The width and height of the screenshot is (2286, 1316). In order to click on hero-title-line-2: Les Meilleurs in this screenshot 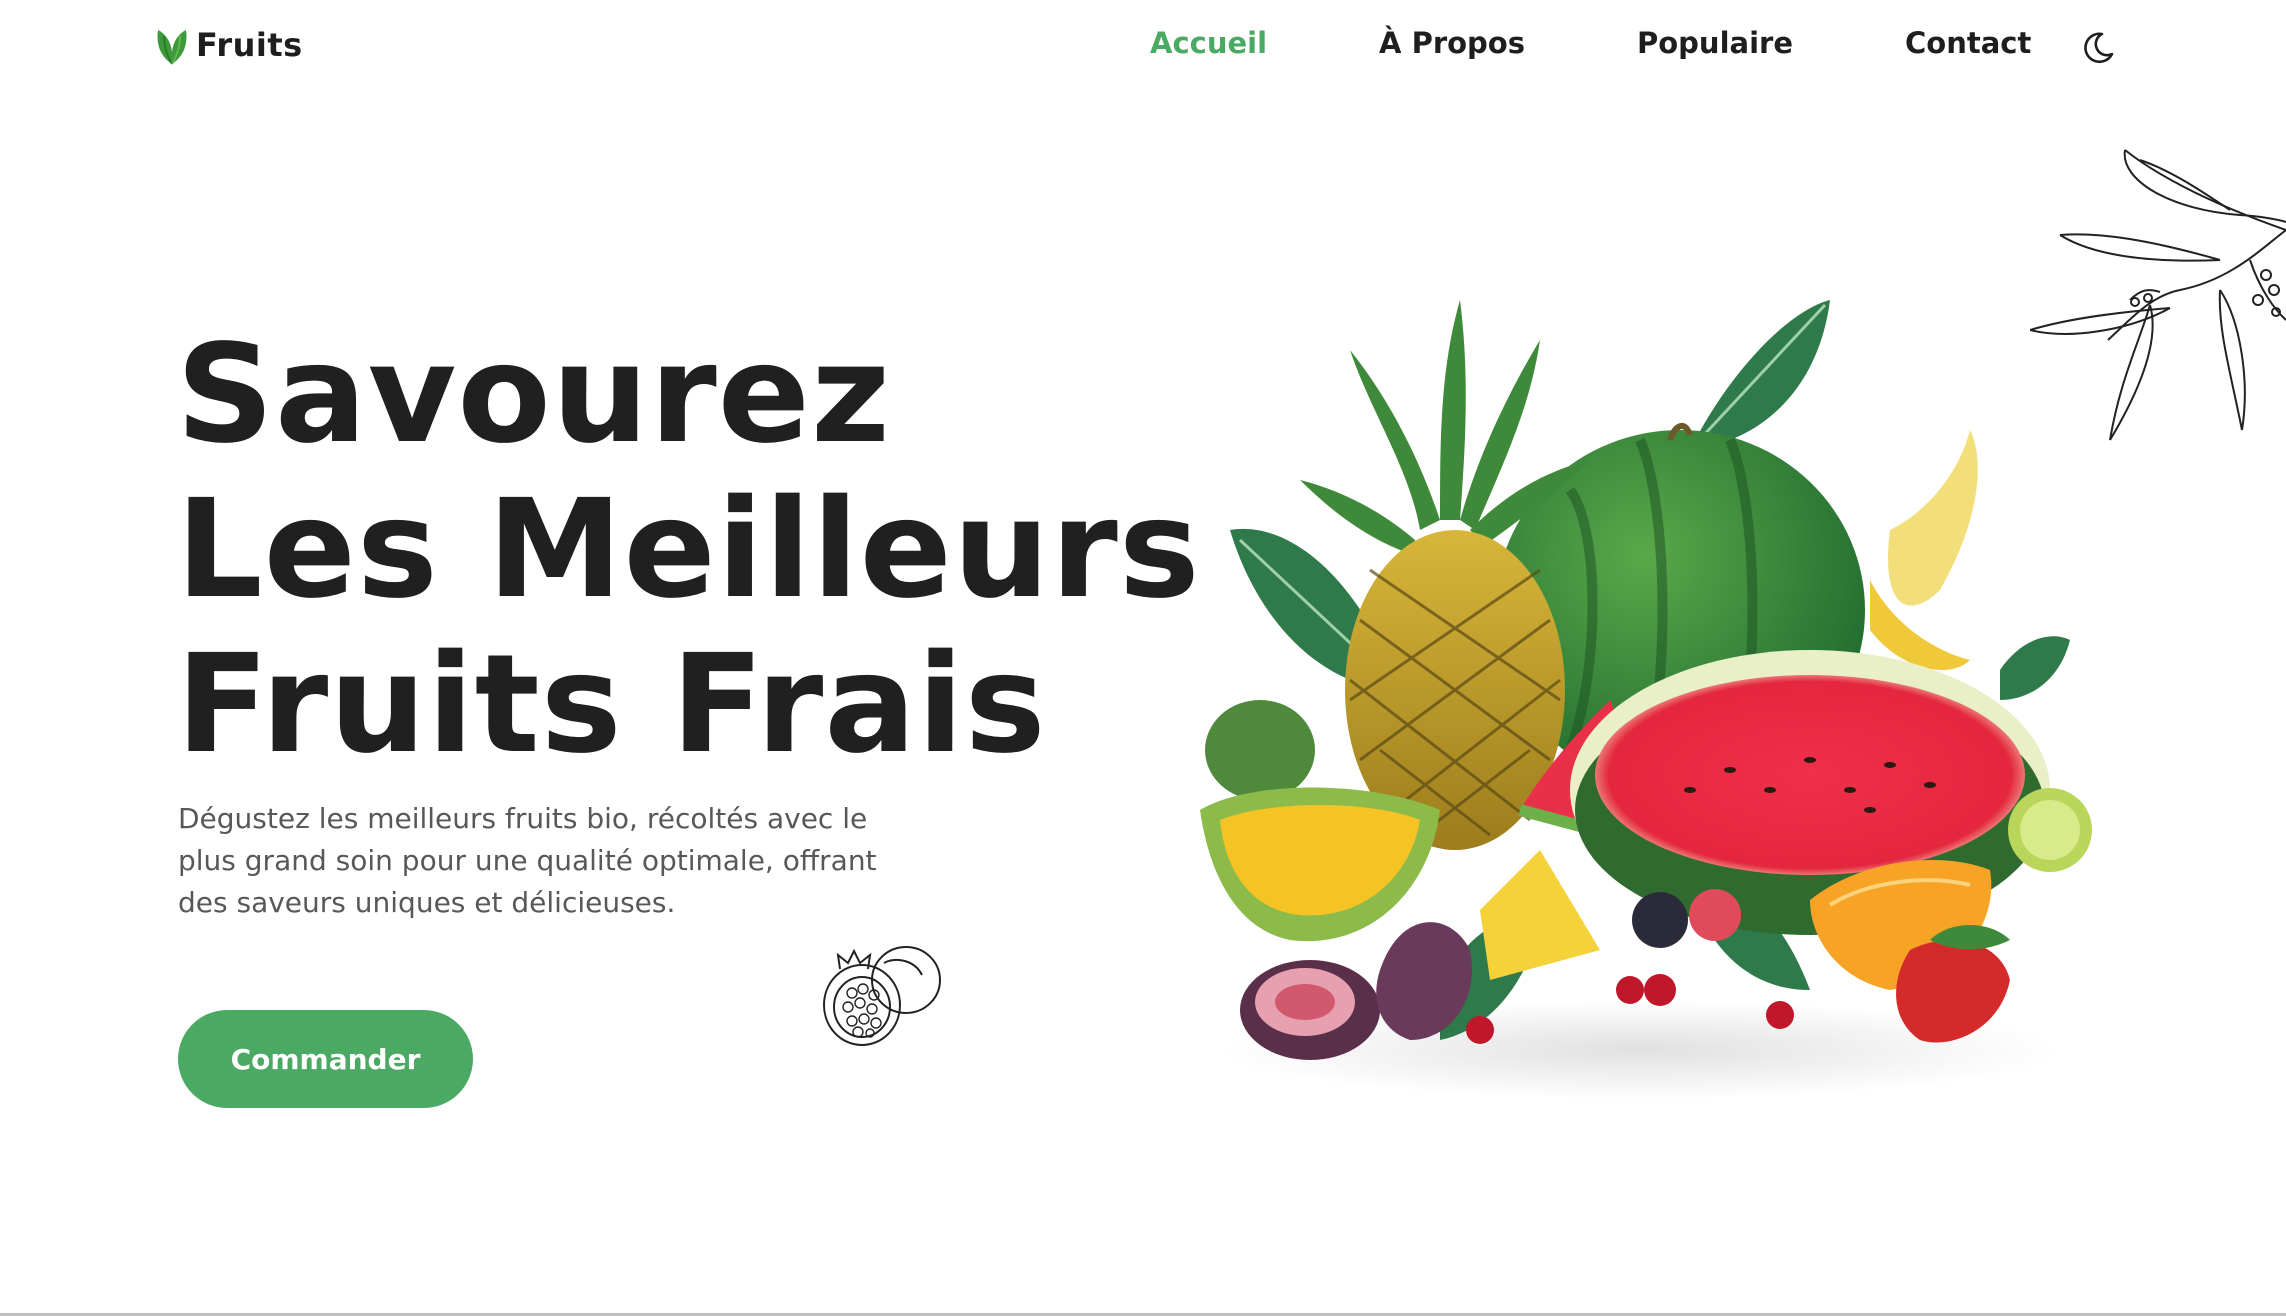, I will do `click(688, 550)`.